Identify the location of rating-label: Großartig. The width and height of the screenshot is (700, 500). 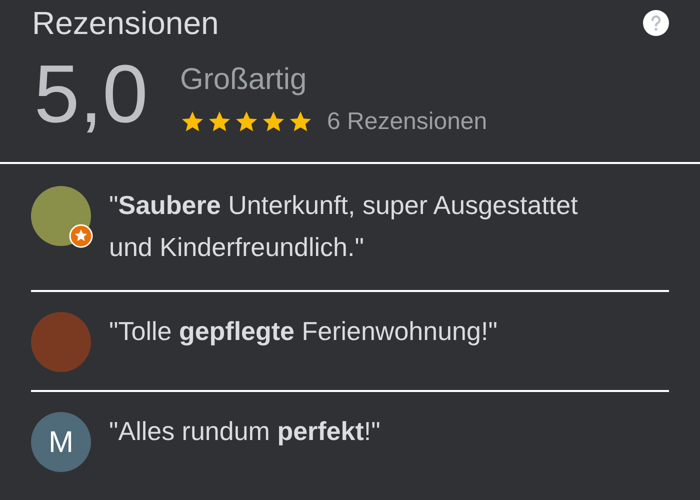
(244, 80).